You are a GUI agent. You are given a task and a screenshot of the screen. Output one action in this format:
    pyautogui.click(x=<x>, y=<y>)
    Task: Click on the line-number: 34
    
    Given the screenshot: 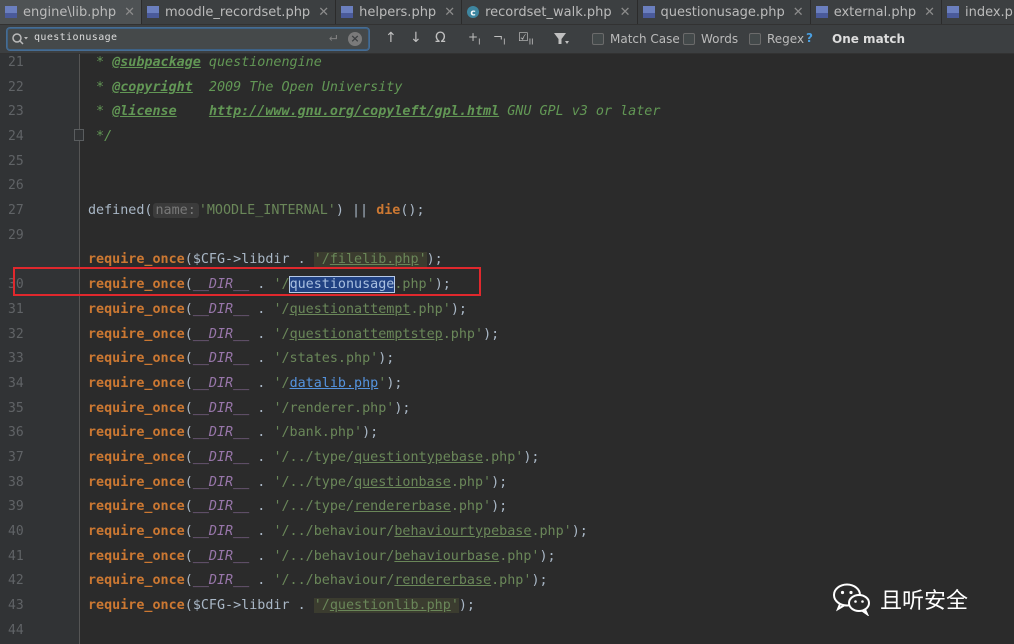 What is the action you would take?
    pyautogui.click(x=16, y=383)
    